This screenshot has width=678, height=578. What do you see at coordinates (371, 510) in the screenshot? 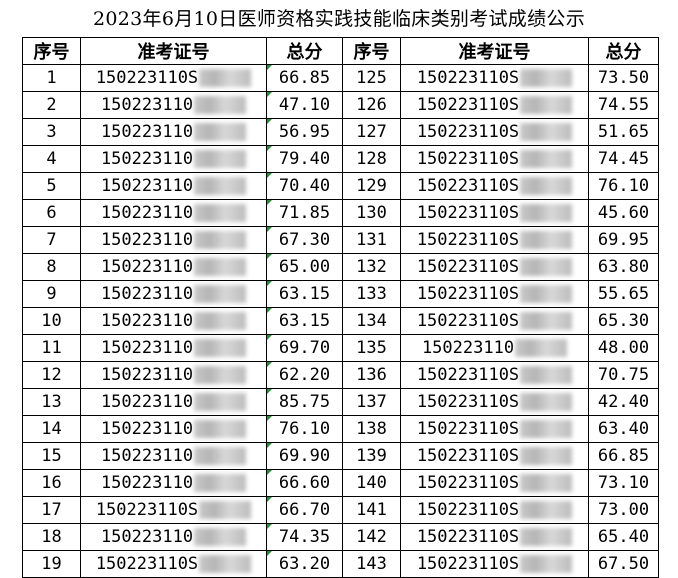
I see `cell-seq-2: 141` at bounding box center [371, 510].